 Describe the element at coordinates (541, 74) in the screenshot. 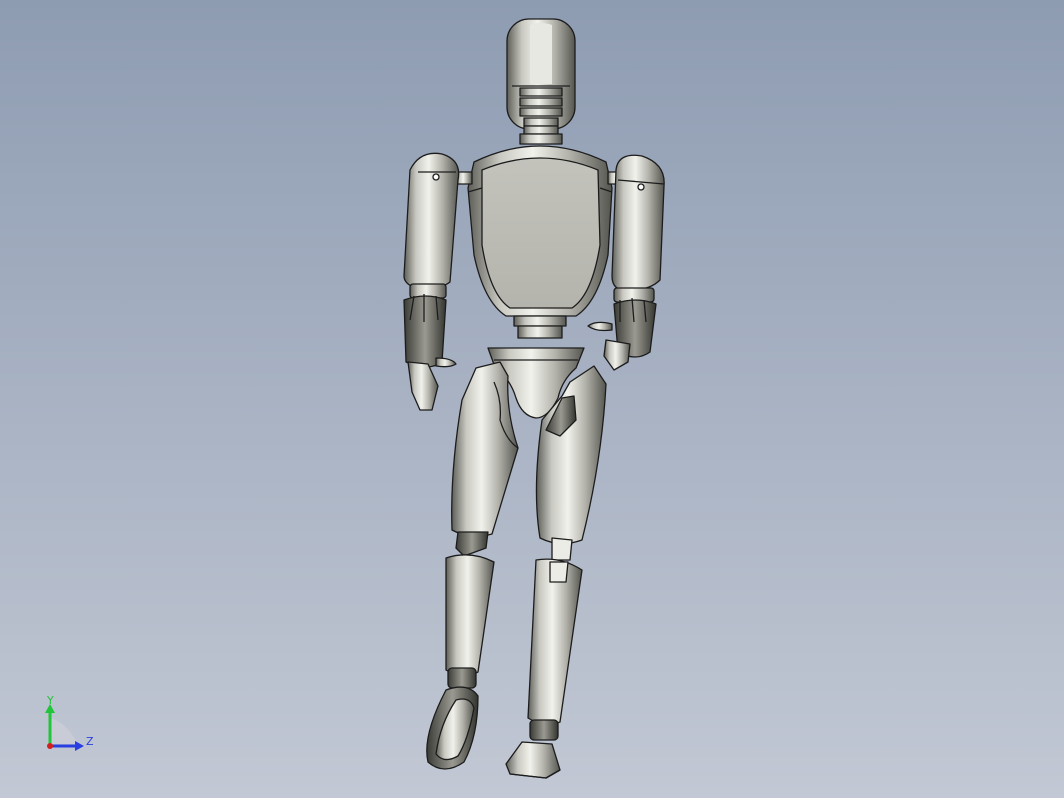

I see `robot-head` at that location.